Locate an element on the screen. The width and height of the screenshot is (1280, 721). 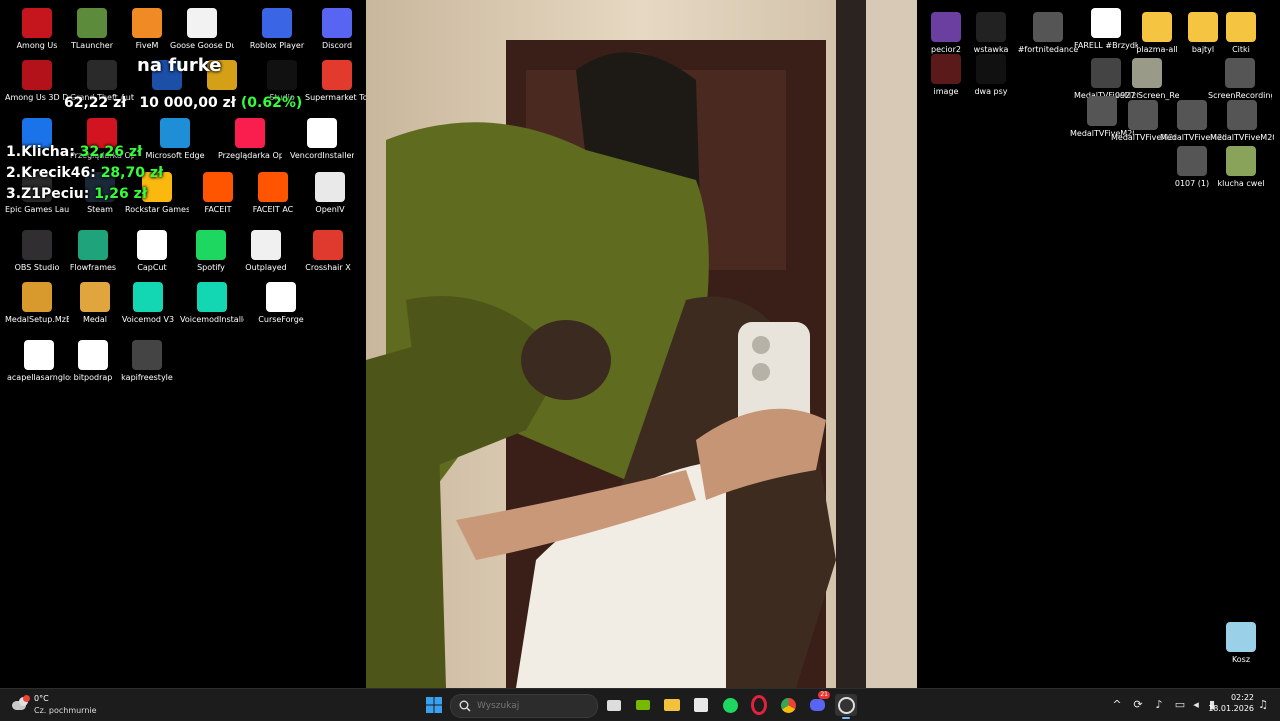
desktop-shortcut: CapCut is located at coordinates (152, 251).